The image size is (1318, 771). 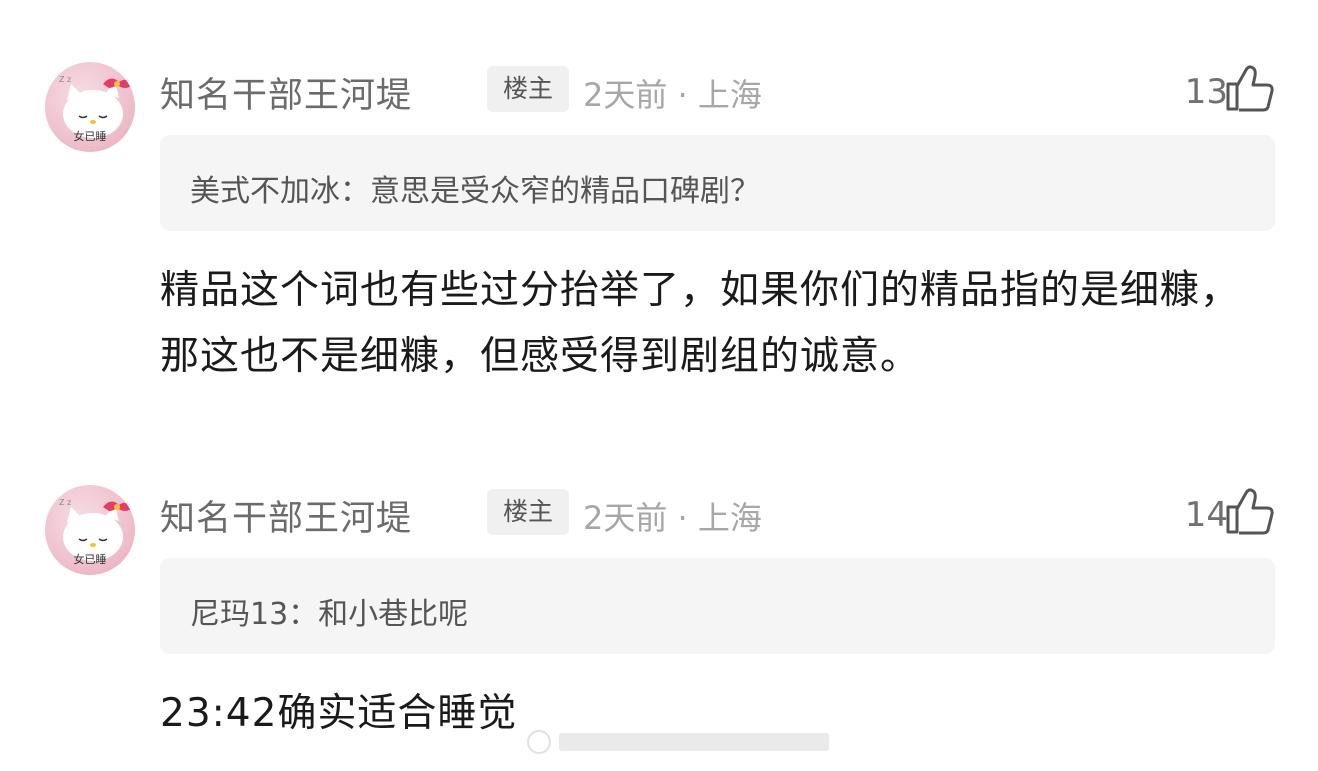 What do you see at coordinates (1206, 515) in the screenshot?
I see `like-count: 14` at bounding box center [1206, 515].